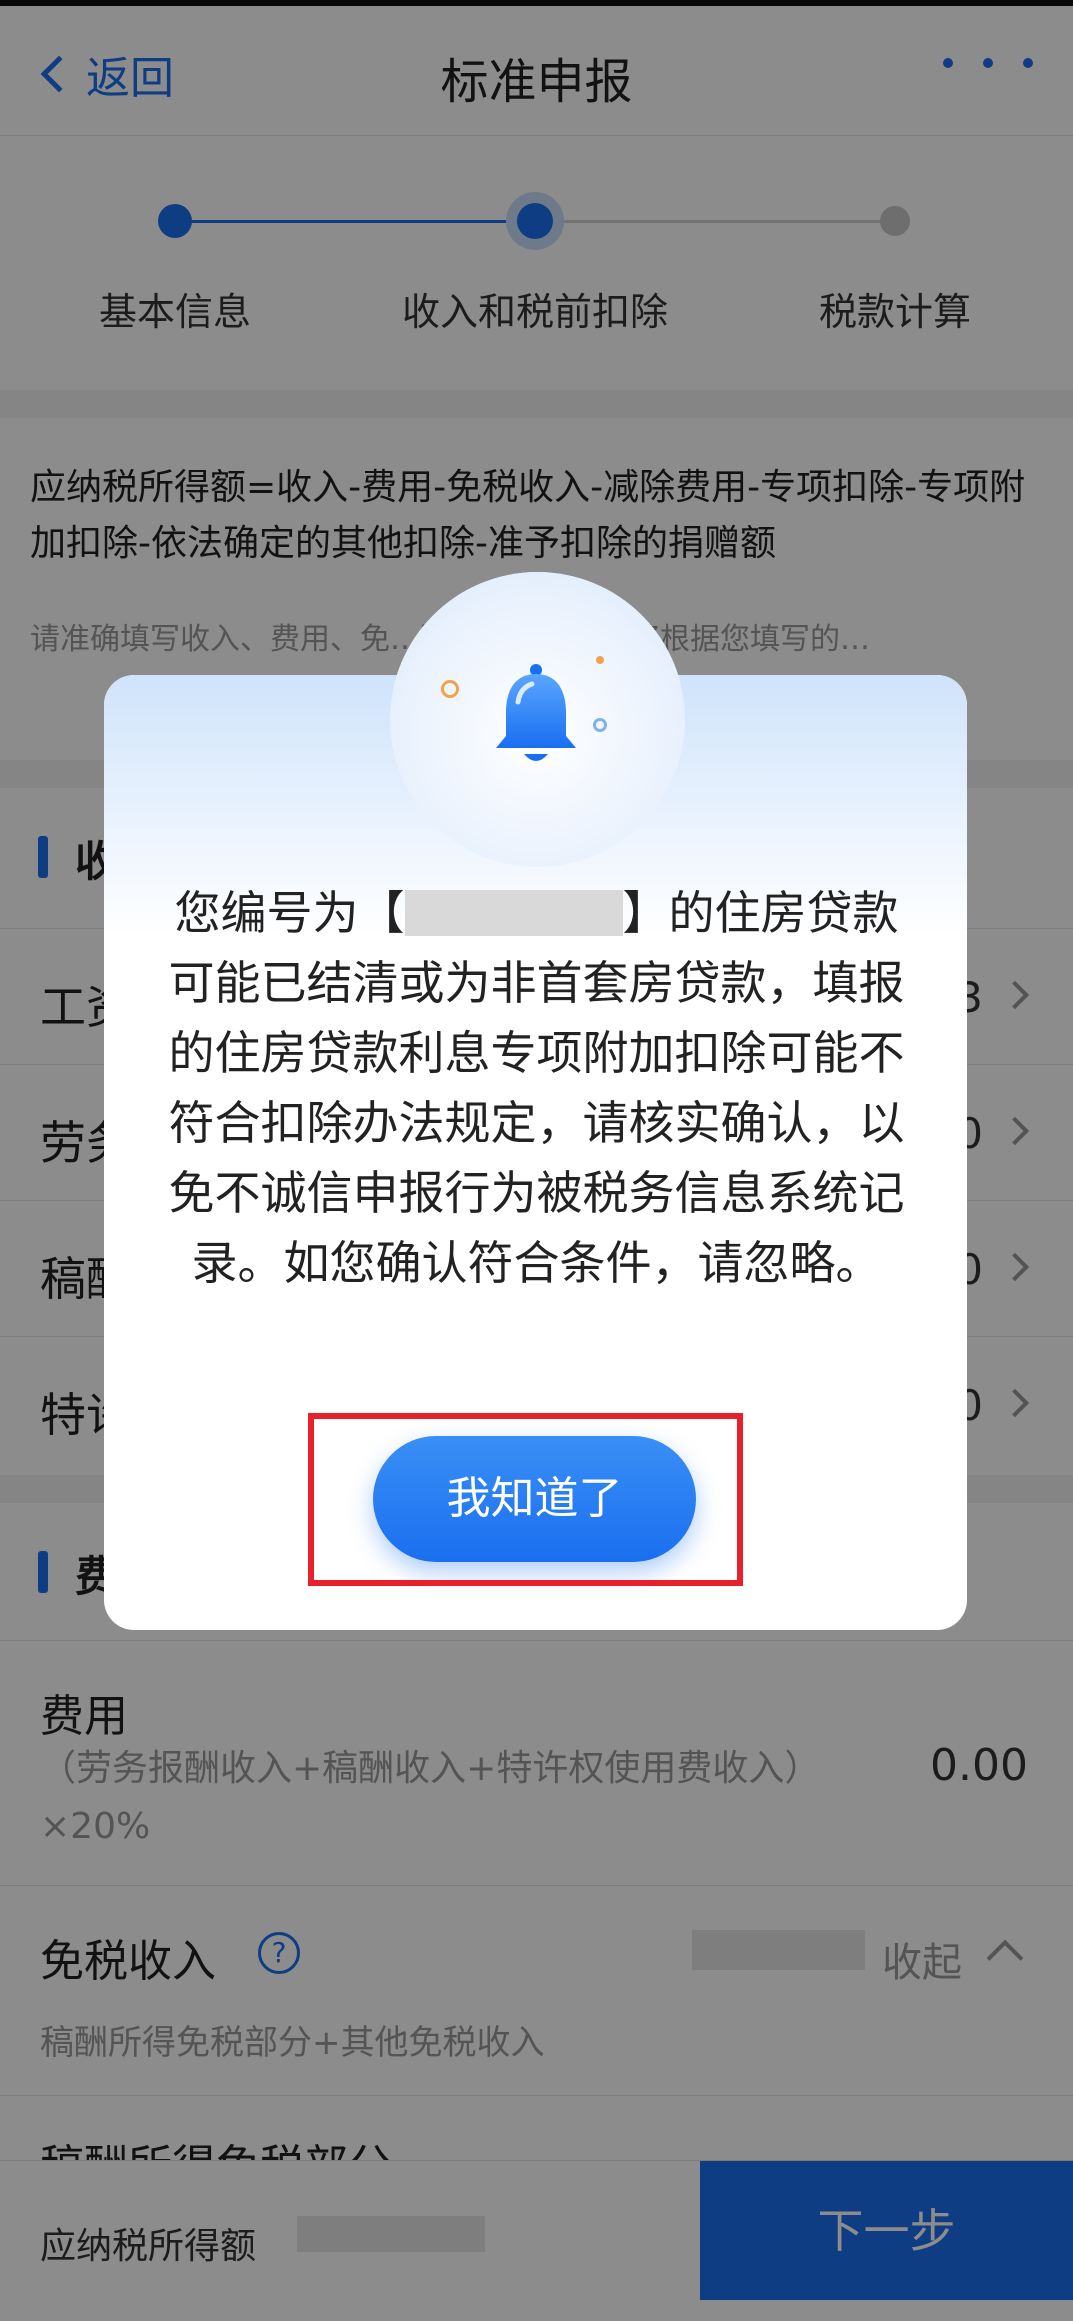 The width and height of the screenshot is (1073, 2321). I want to click on decor-dot-orange, so click(600, 660).